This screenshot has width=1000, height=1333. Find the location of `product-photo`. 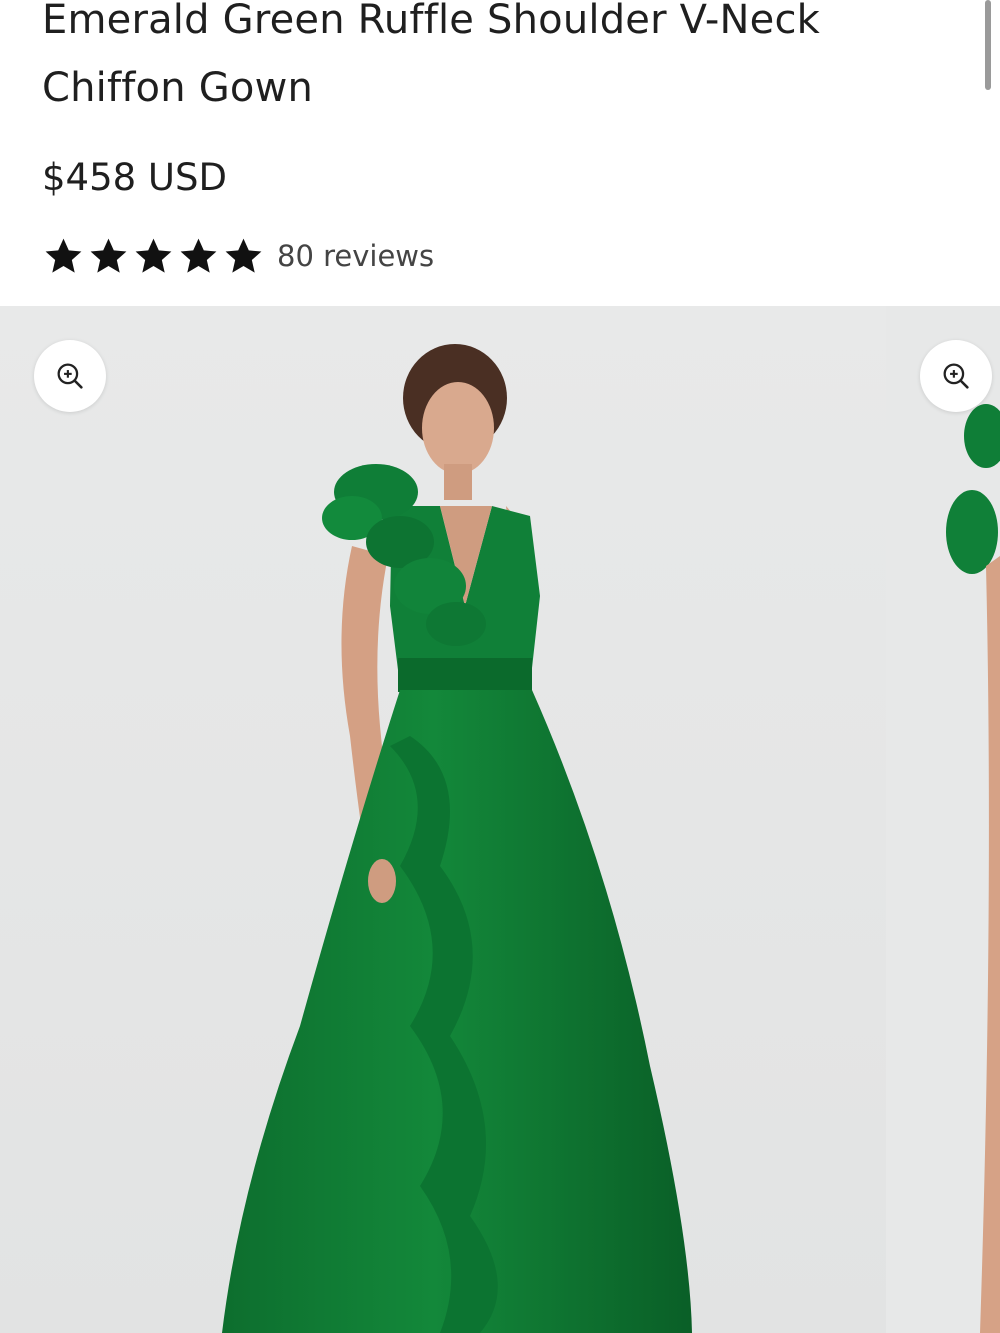

product-photo is located at coordinates (943, 819).